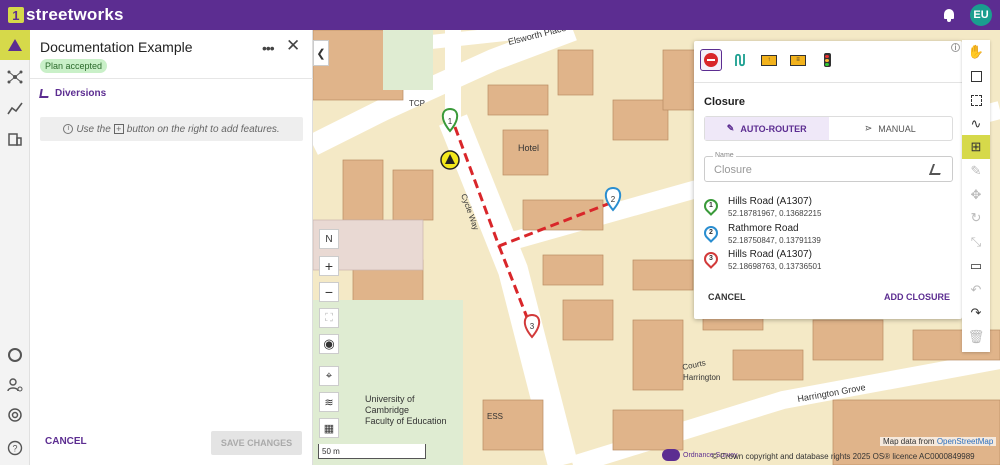 This screenshot has width=1000, height=465. I want to click on scale-bar: 50 m, so click(372, 451).